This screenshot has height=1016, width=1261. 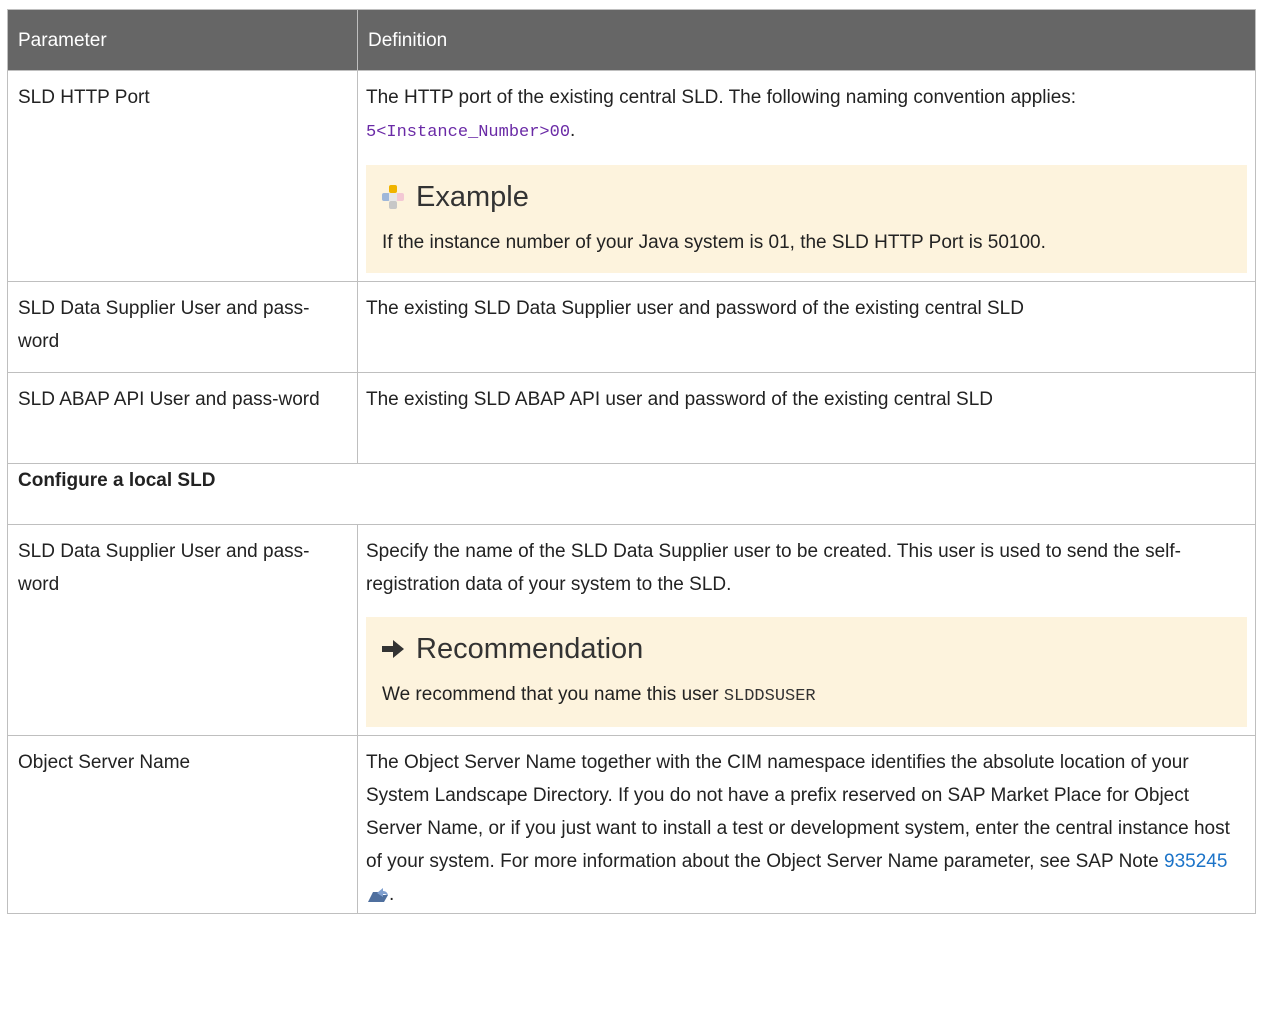 I want to click on example-puzzle-icon, so click(x=393, y=197).